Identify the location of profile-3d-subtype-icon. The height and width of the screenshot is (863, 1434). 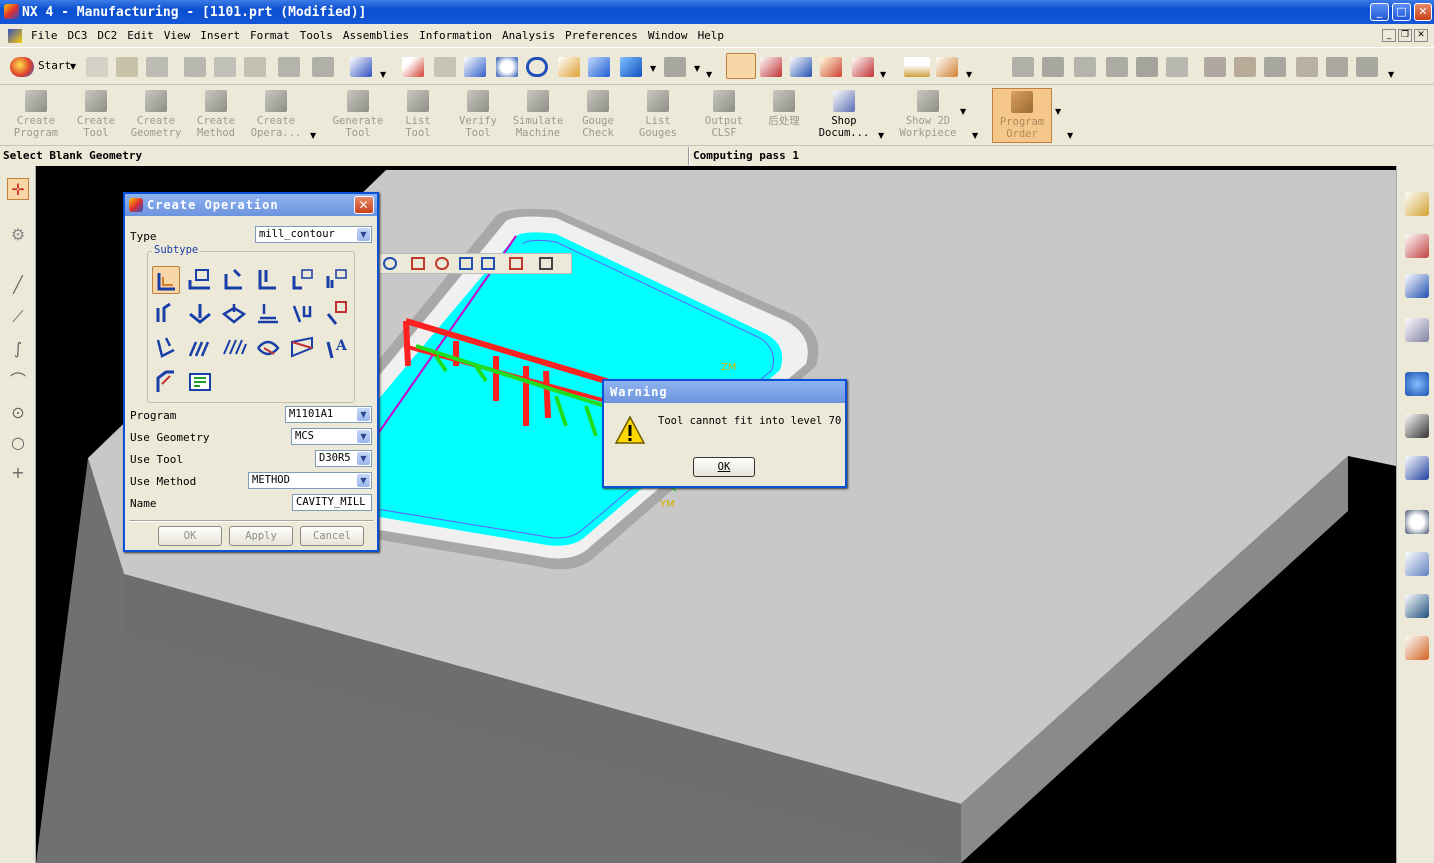
(302, 348).